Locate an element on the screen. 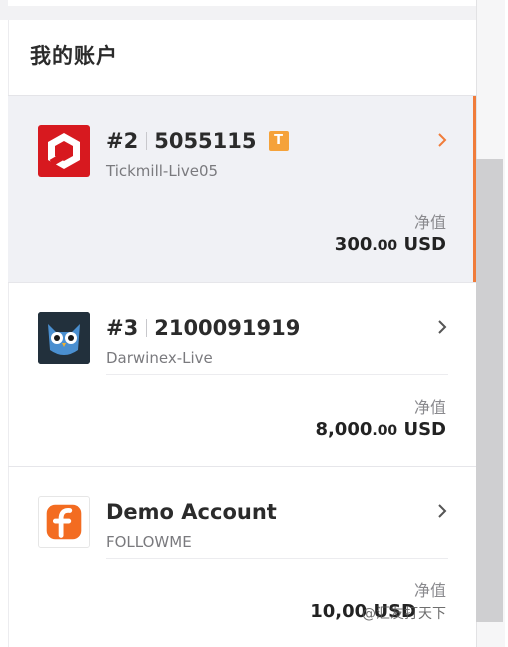  account-title: Demo Account is located at coordinates (191, 512).